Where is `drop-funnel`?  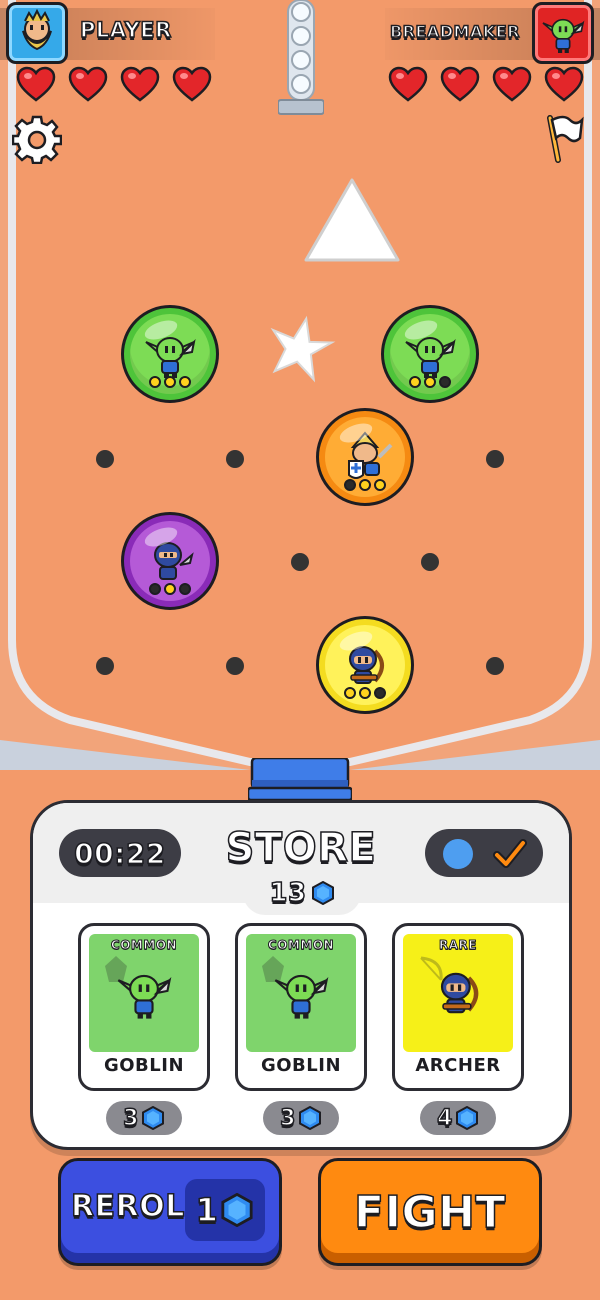
drop-funnel is located at coordinates (300, 780).